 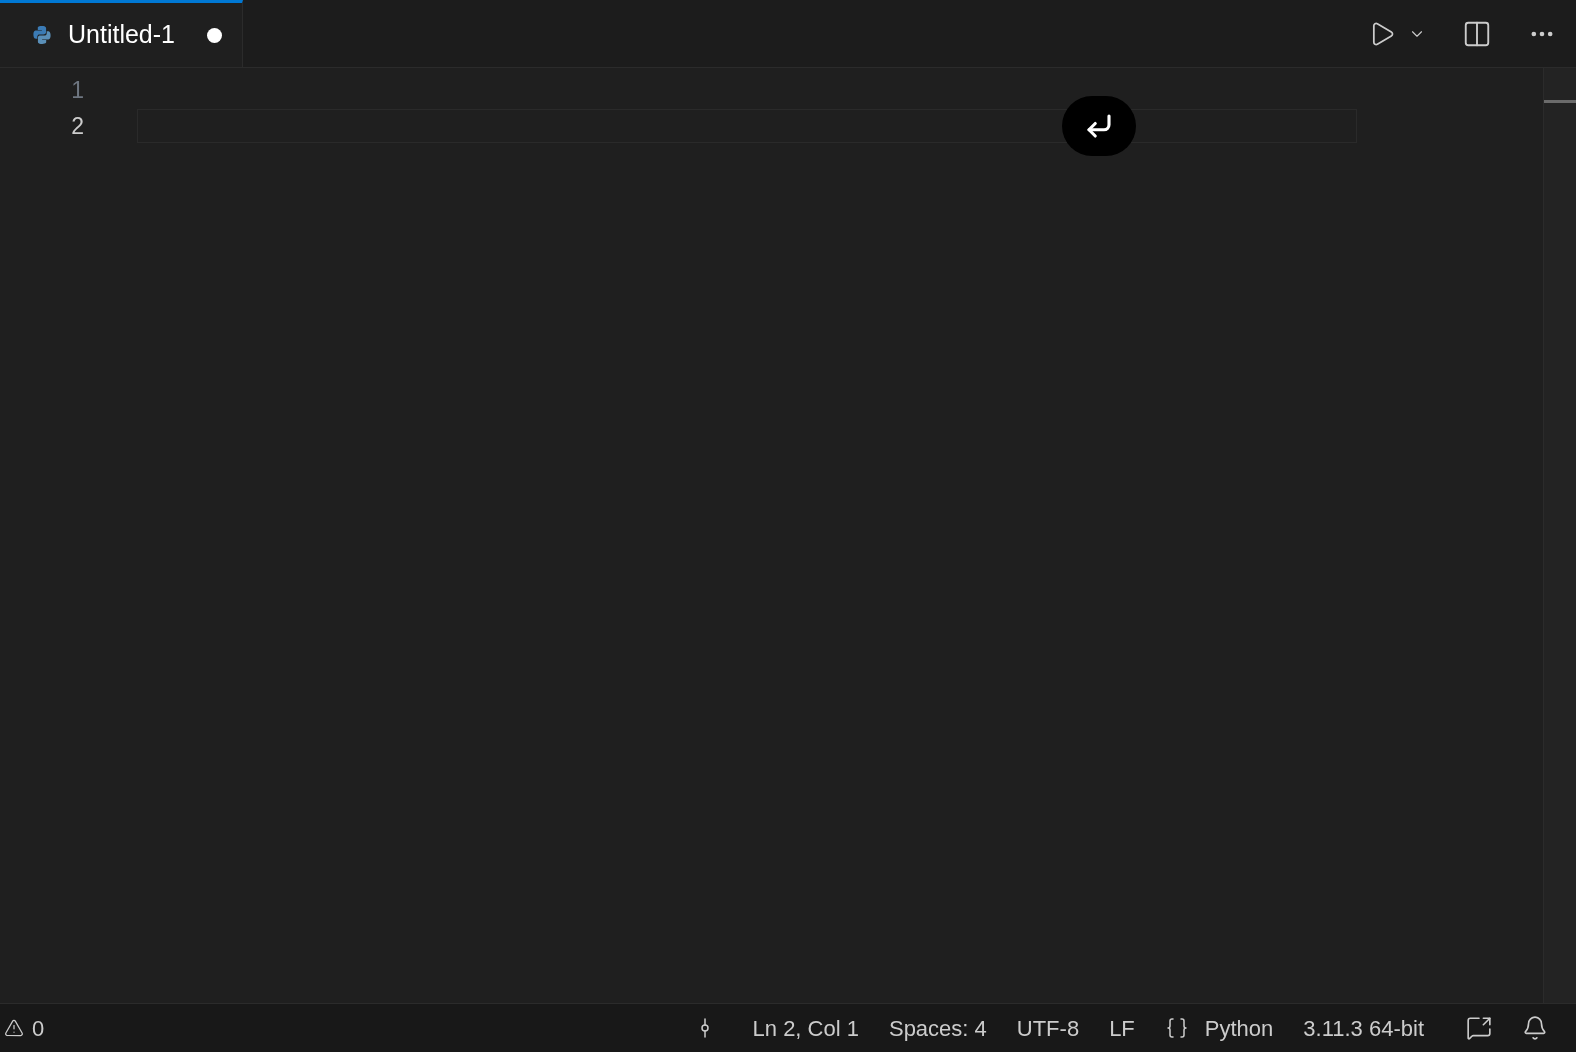 I want to click on braces-icon, so click(x=1176, y=1028).